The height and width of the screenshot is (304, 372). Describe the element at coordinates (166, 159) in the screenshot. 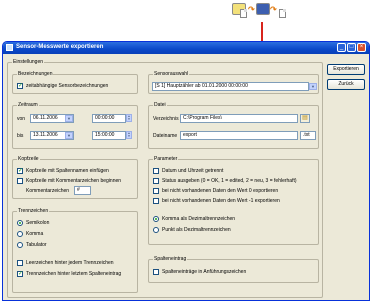

I see `parameter-label: Parameter` at that location.